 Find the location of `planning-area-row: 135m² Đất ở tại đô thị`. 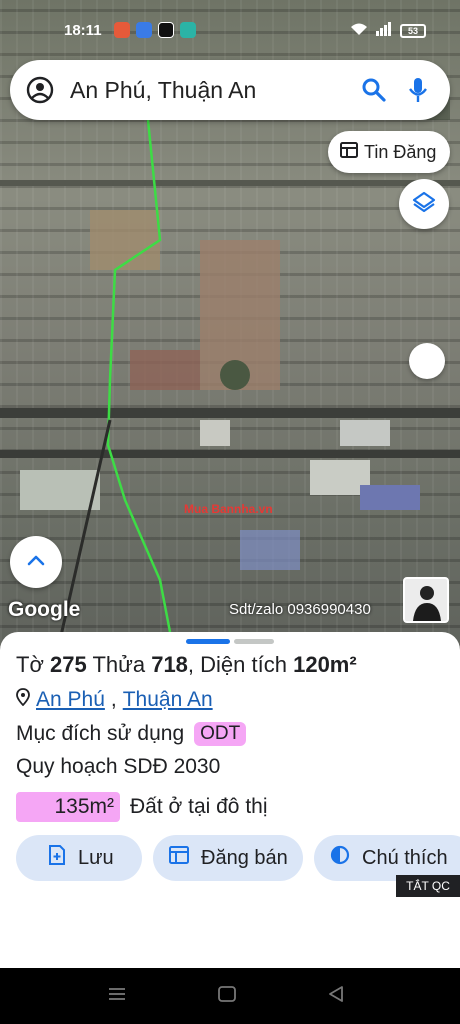

planning-area-row: 135m² Đất ở tại đô thị is located at coordinates (142, 807).